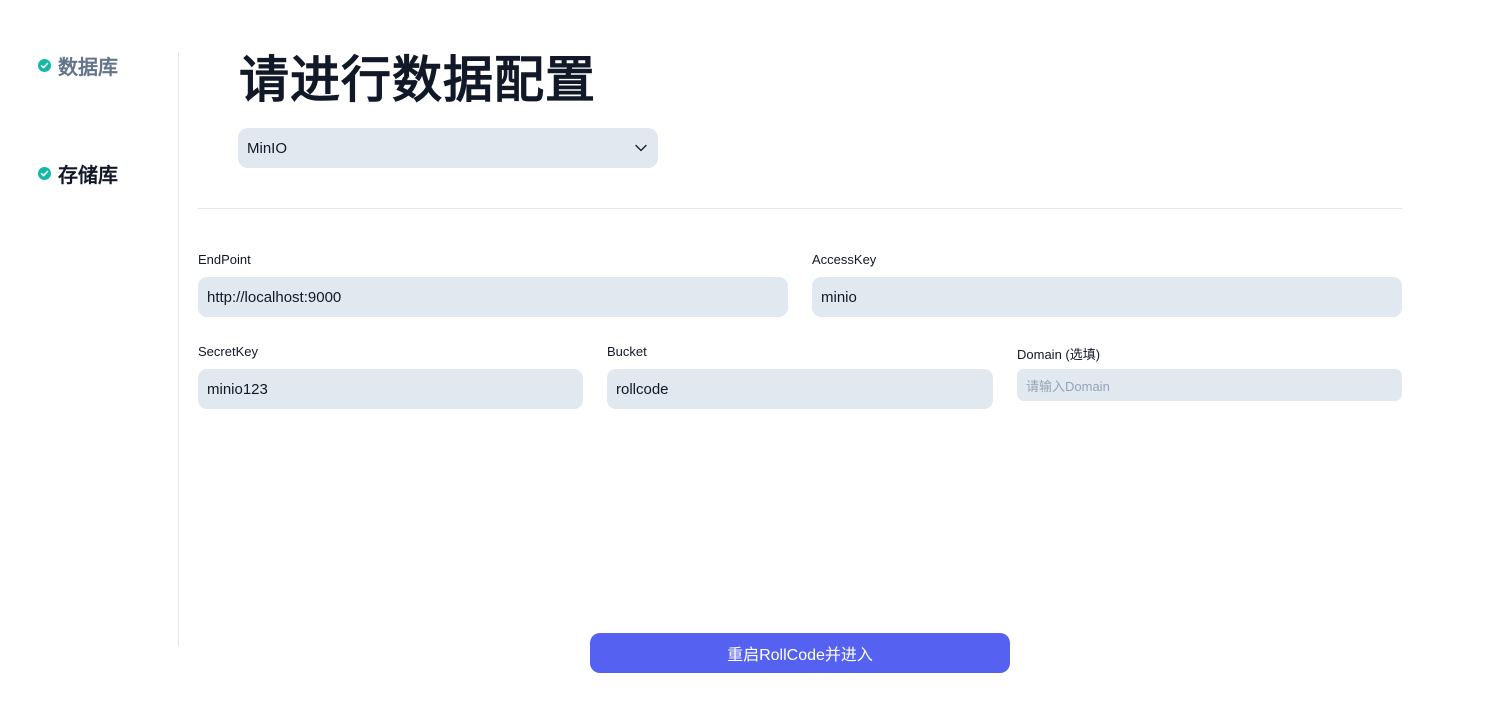  What do you see at coordinates (800, 653) in the screenshot?
I see `restart-and-enter-button: 重启RollCode并进入` at bounding box center [800, 653].